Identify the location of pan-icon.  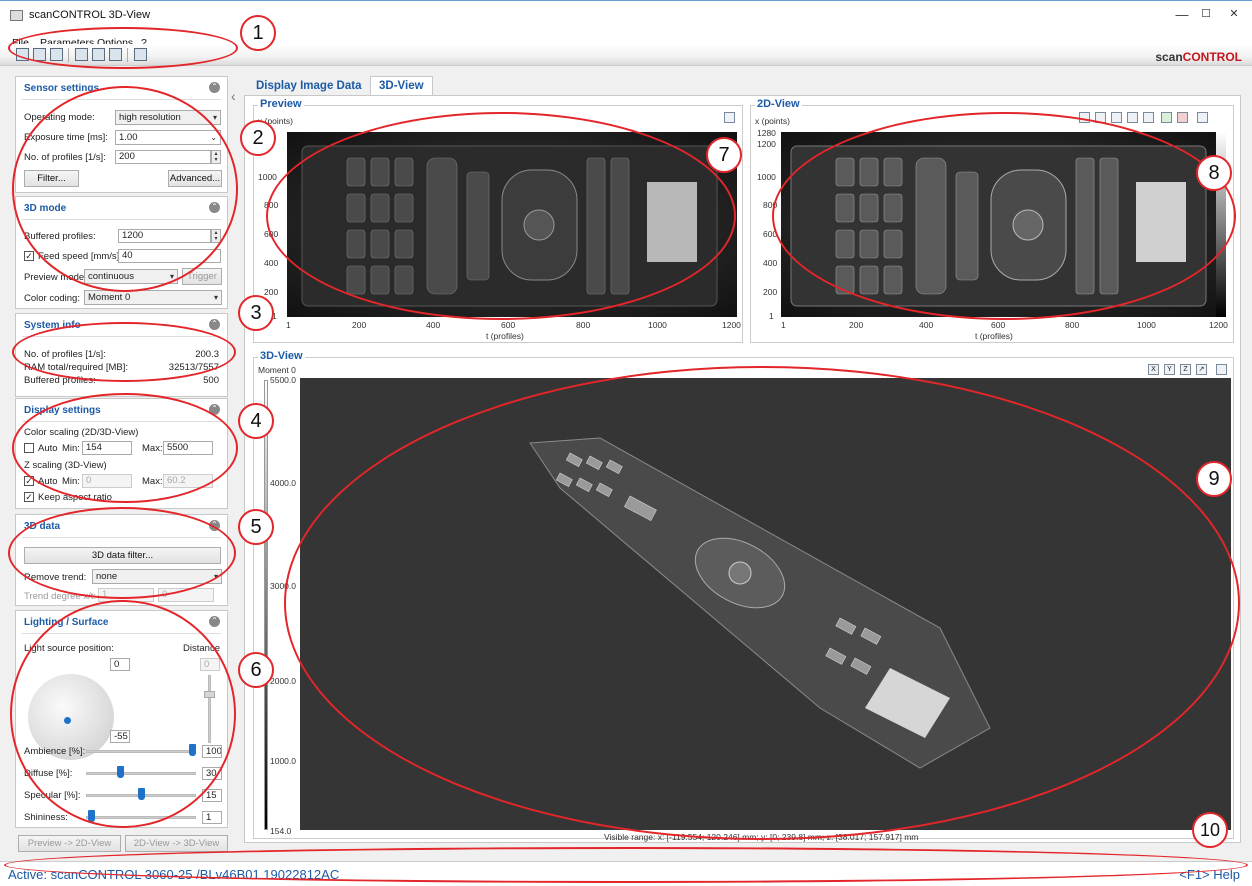
(1116, 117).